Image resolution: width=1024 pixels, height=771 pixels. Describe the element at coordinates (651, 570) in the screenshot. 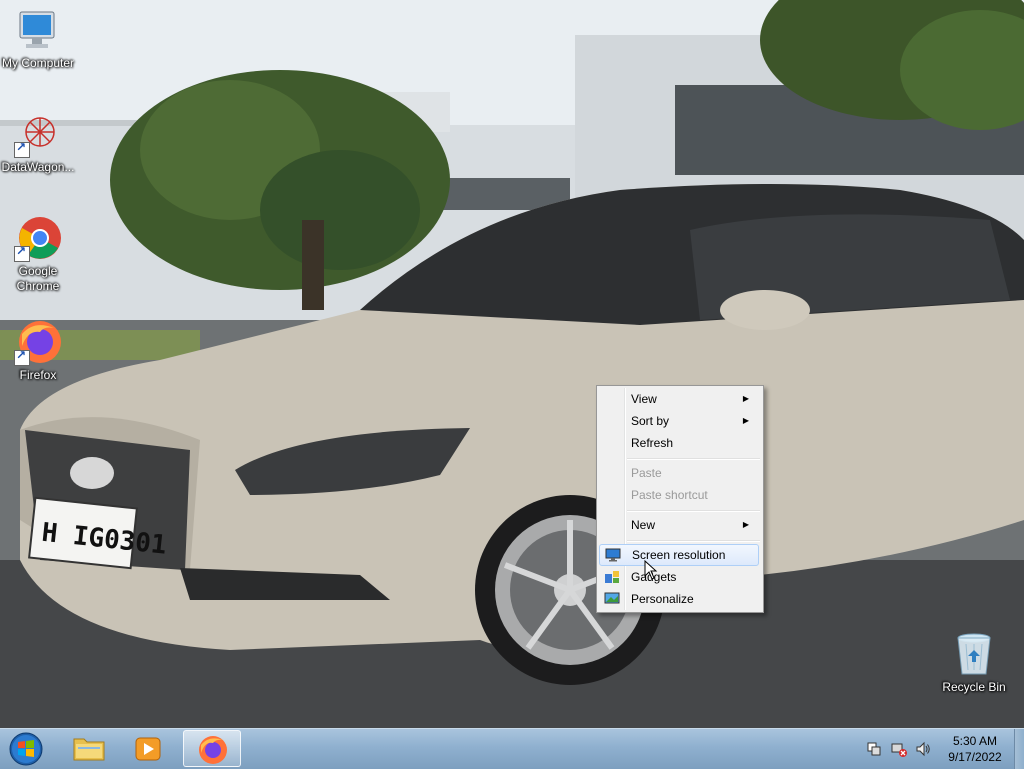

I see `mouse-cursor-icon` at that location.